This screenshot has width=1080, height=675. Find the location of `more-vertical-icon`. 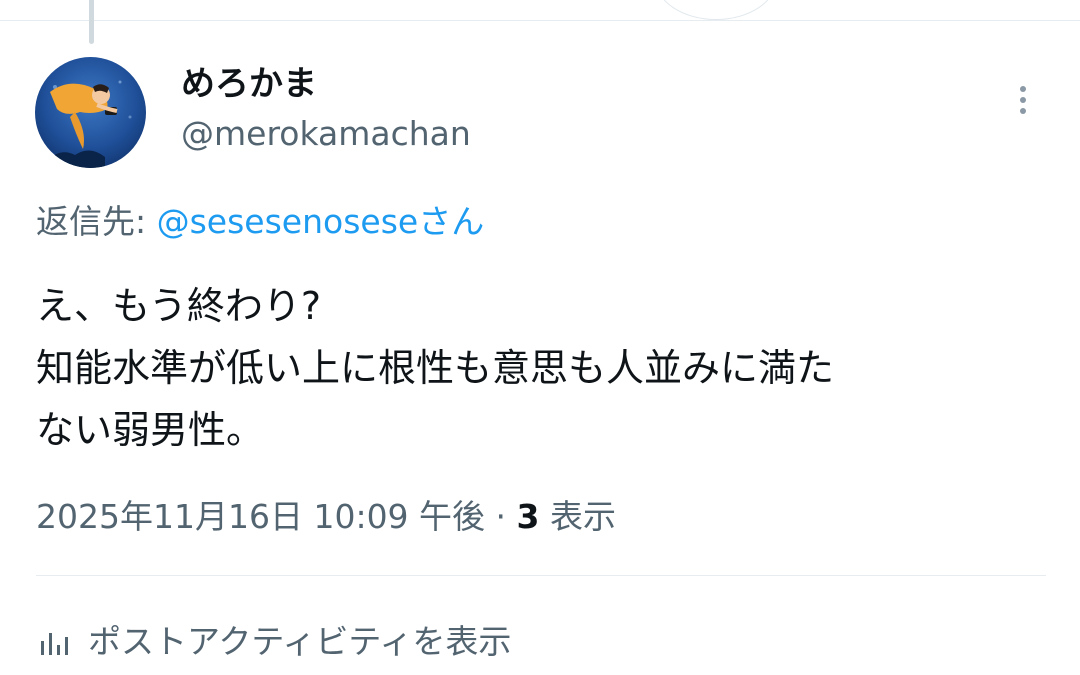

more-vertical-icon is located at coordinates (1023, 100).